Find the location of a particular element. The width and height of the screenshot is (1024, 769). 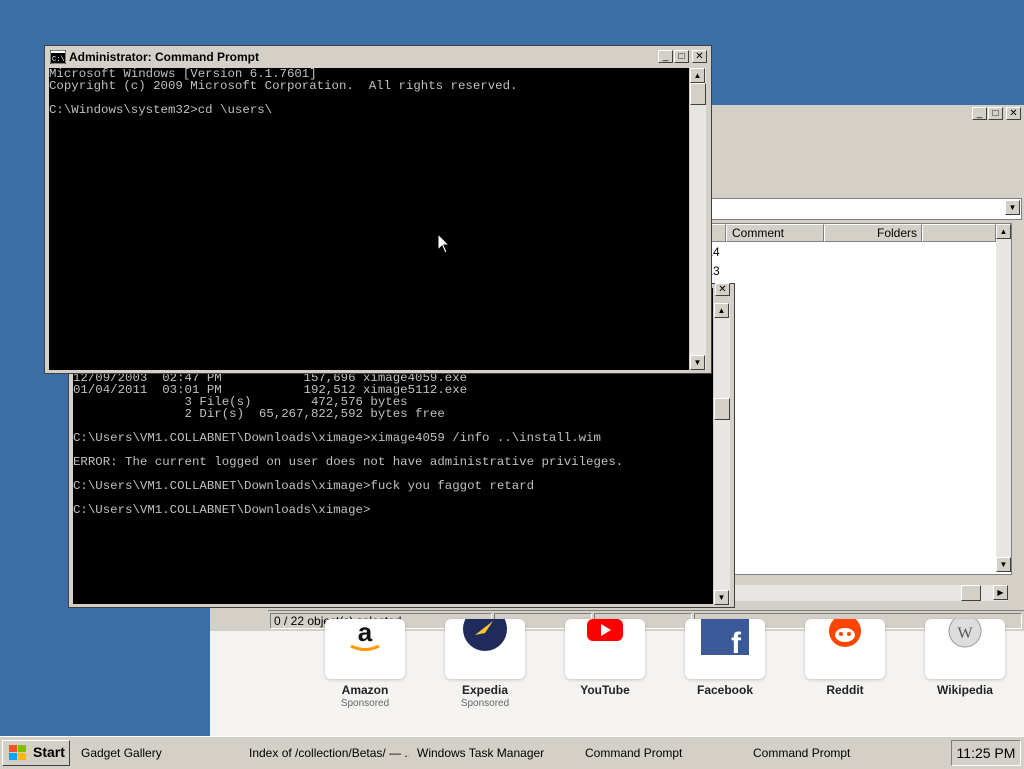

expedia-icon is located at coordinates (485, 643).